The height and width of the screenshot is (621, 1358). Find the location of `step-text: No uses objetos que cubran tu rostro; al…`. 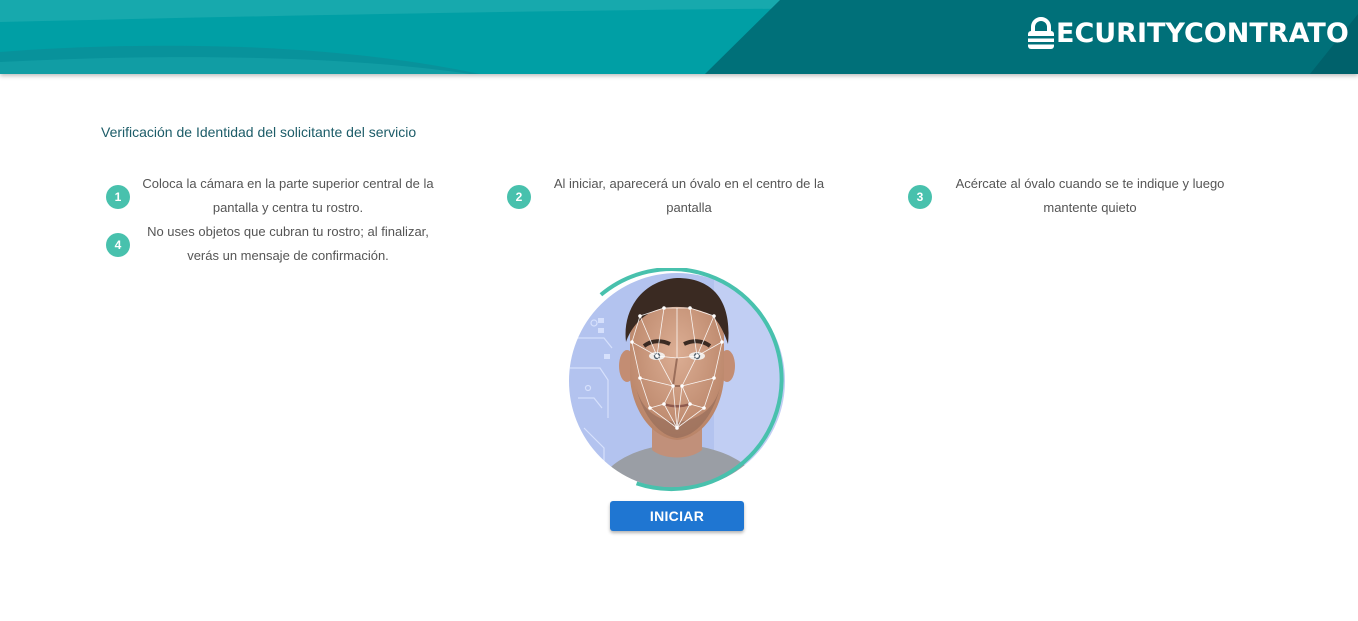

step-text: No uses objetos que cubran tu rostro; al… is located at coordinates (288, 243).